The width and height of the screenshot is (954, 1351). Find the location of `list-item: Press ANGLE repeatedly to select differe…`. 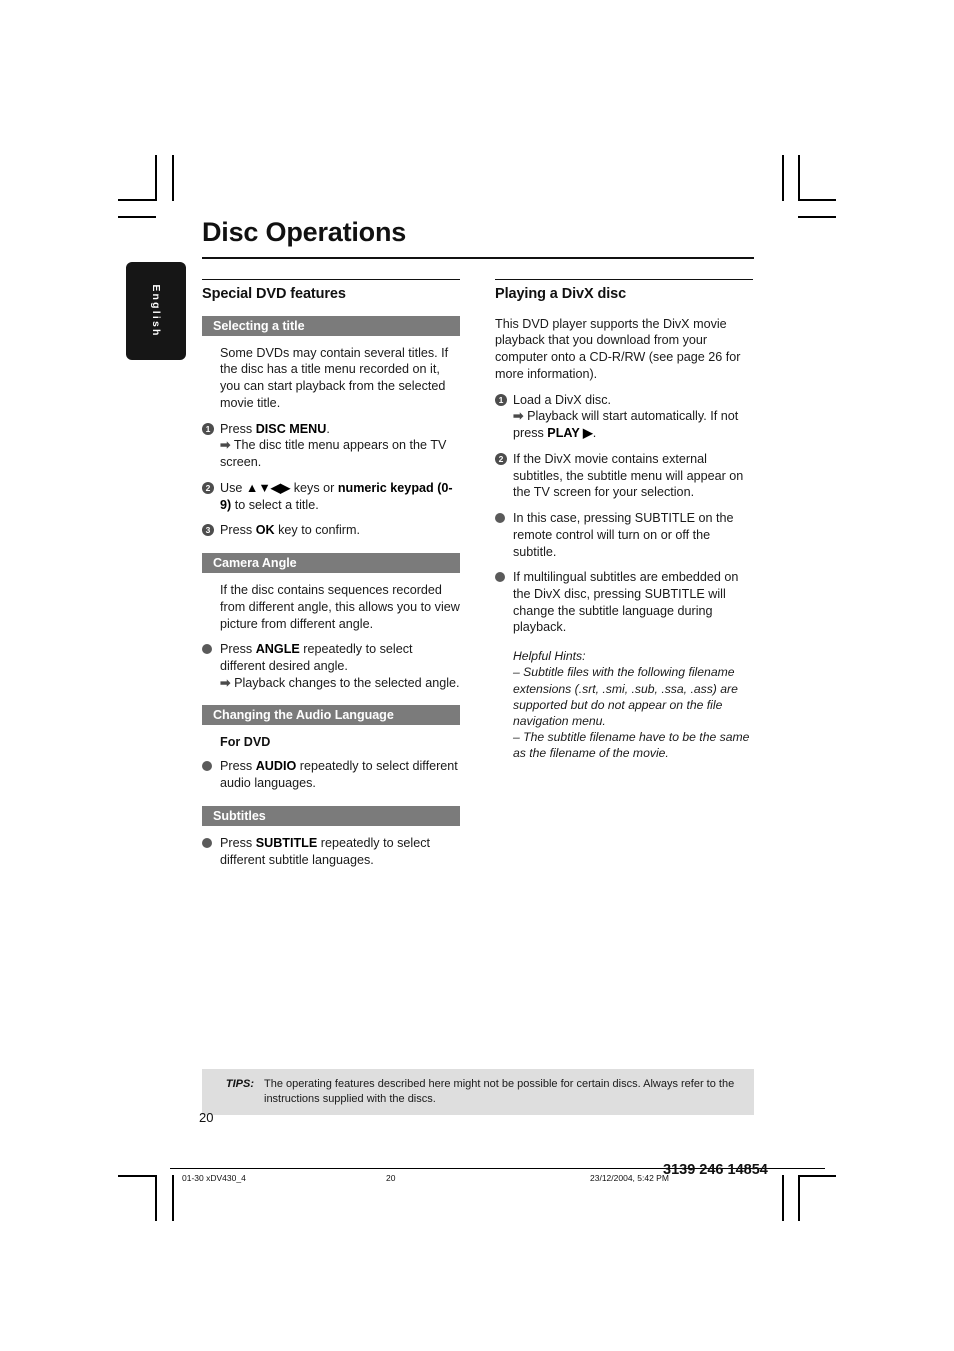

list-item: Press ANGLE repeatedly to select differe… is located at coordinates (331, 666).